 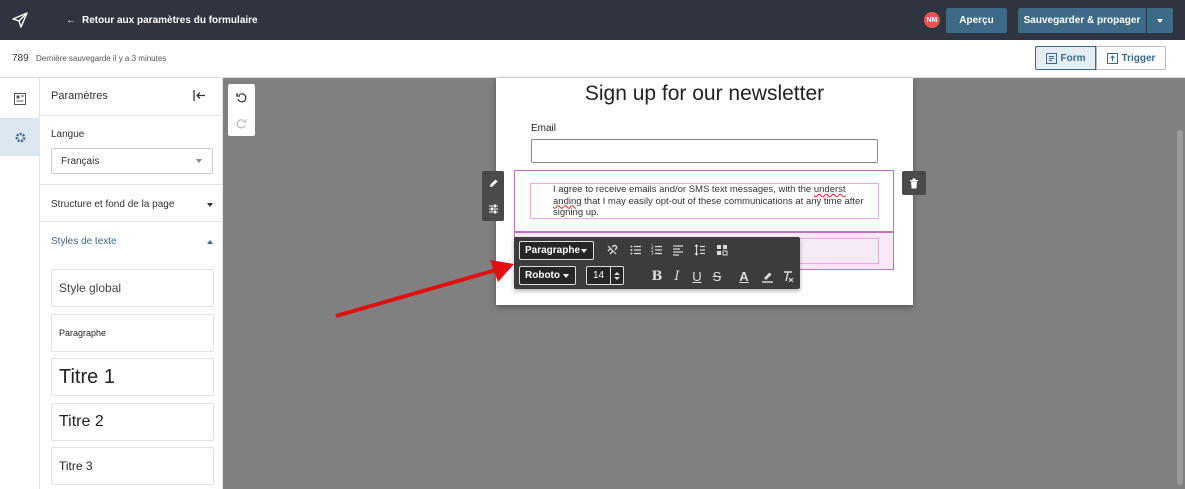 What do you see at coordinates (87, 376) in the screenshot?
I see `style-card-label: Titre 1` at bounding box center [87, 376].